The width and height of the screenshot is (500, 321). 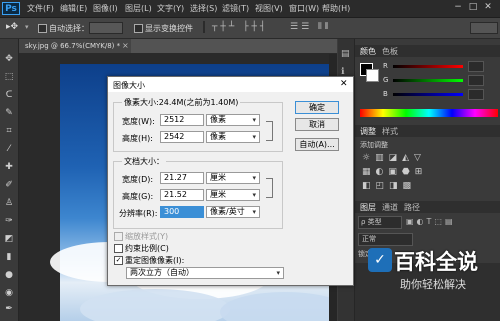 I want to click on pixel-dimensions-group, so click(x=198, y=127).